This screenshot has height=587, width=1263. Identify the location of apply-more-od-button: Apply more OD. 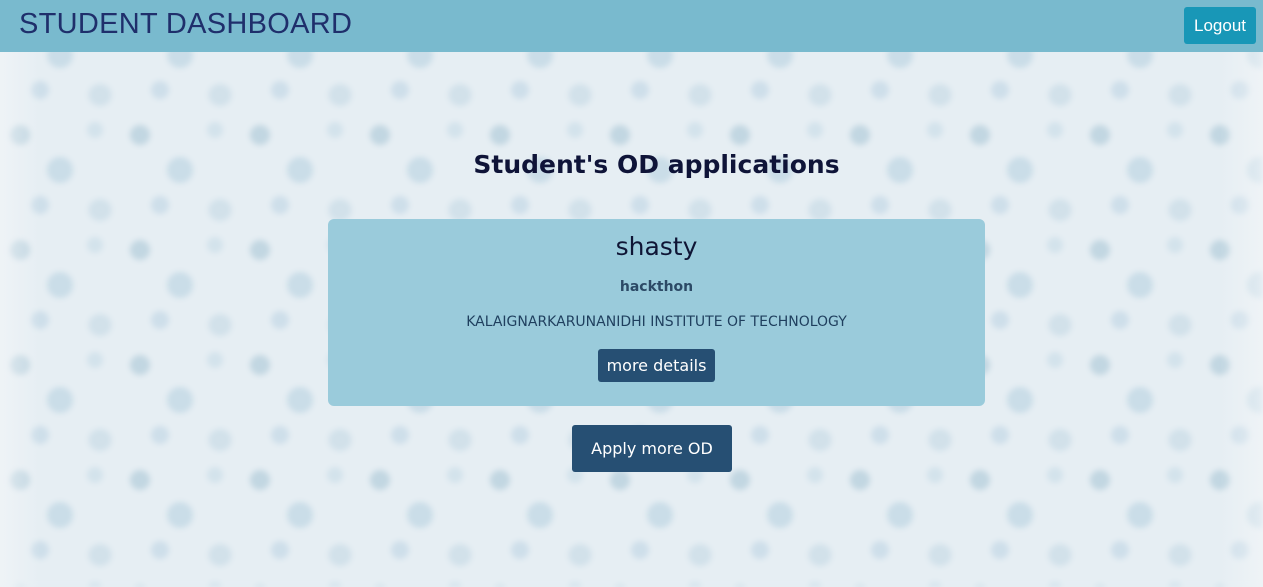
(652, 448).